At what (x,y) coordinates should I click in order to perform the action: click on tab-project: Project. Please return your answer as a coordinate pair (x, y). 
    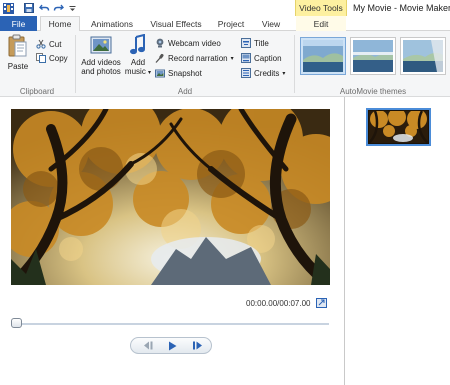
    Looking at the image, I should click on (231, 23).